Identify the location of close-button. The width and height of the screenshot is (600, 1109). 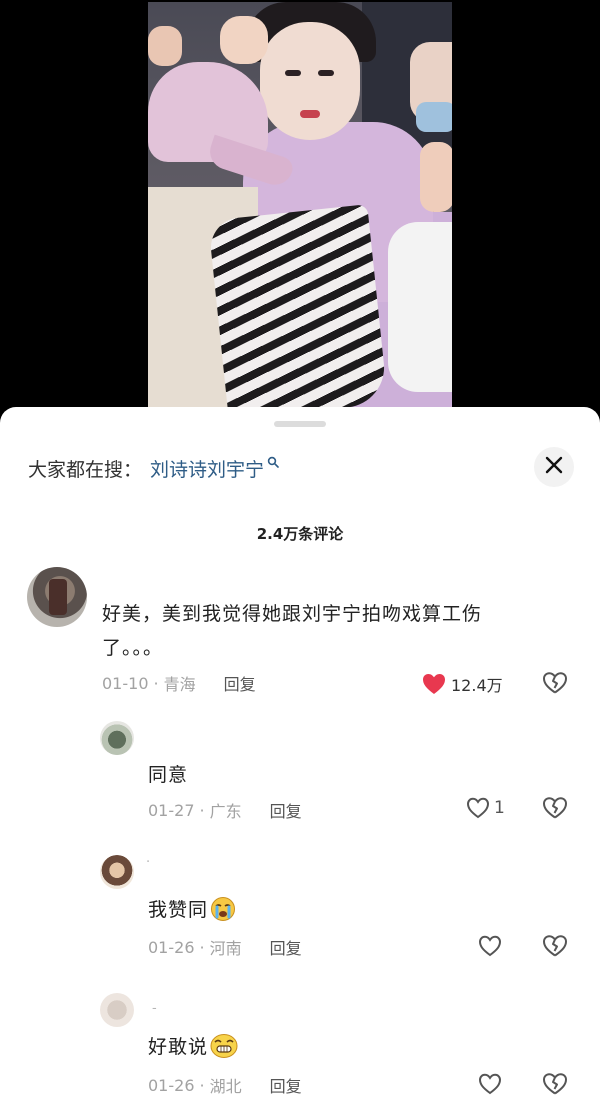
(554, 467).